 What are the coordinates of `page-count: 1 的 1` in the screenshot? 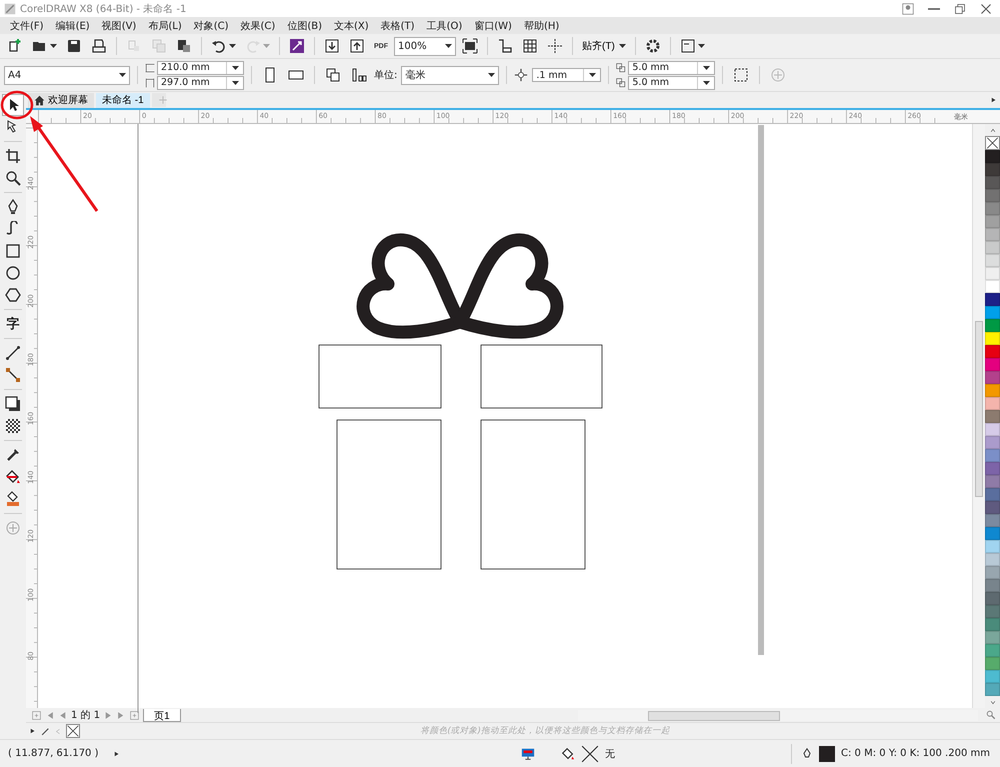 It's located at (85, 715).